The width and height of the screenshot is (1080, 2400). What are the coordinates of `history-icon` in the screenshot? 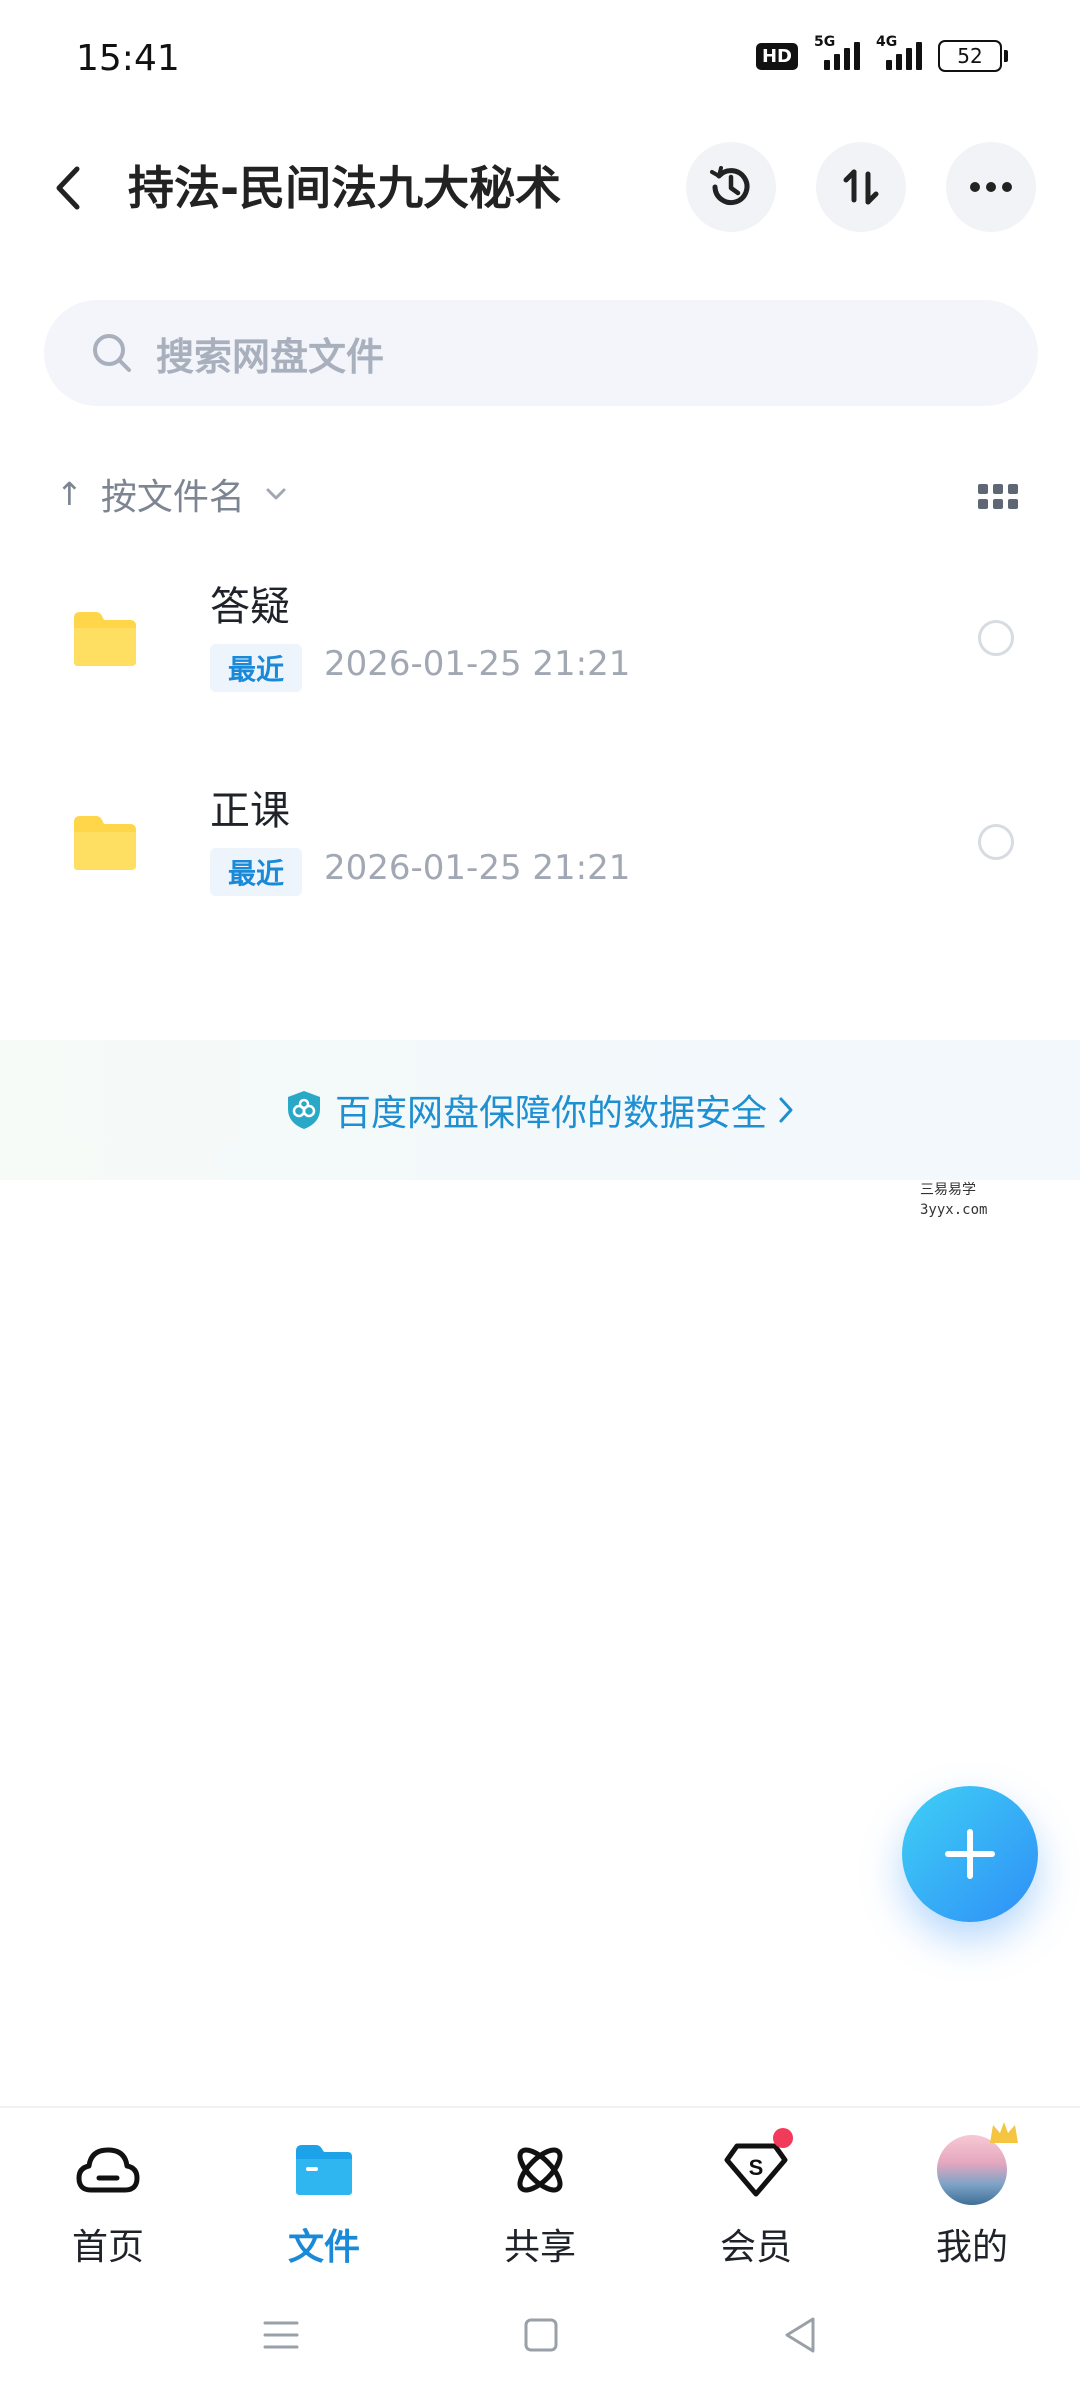 It's located at (730, 186).